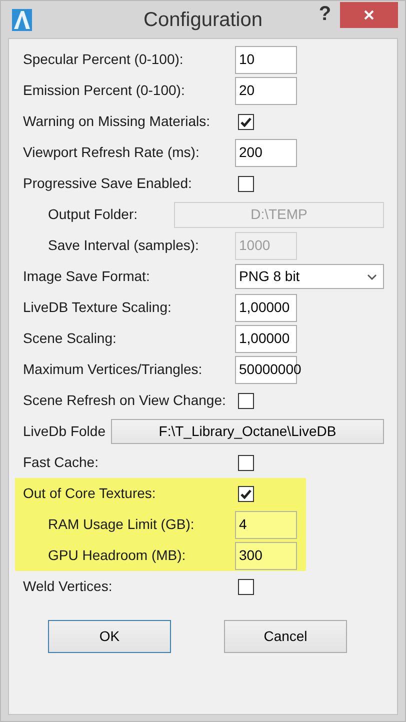  What do you see at coordinates (117, 121) in the screenshot?
I see `field-label: Warning on Missing Materials:` at bounding box center [117, 121].